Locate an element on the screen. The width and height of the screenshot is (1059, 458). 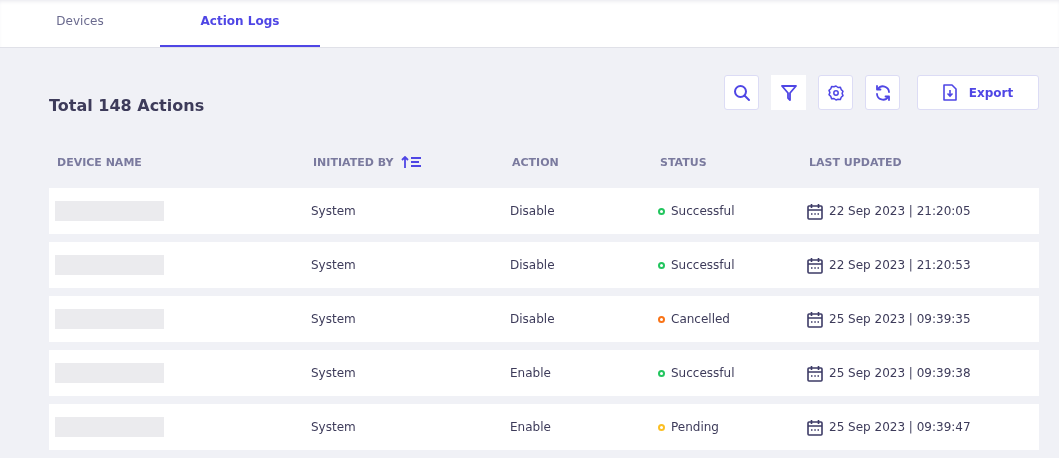
filter-button is located at coordinates (788, 92).